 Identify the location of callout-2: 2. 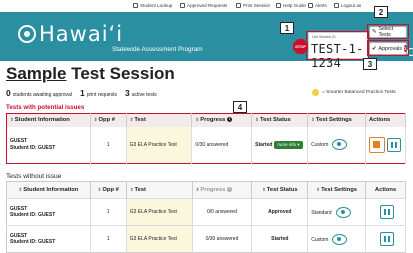
(381, 12).